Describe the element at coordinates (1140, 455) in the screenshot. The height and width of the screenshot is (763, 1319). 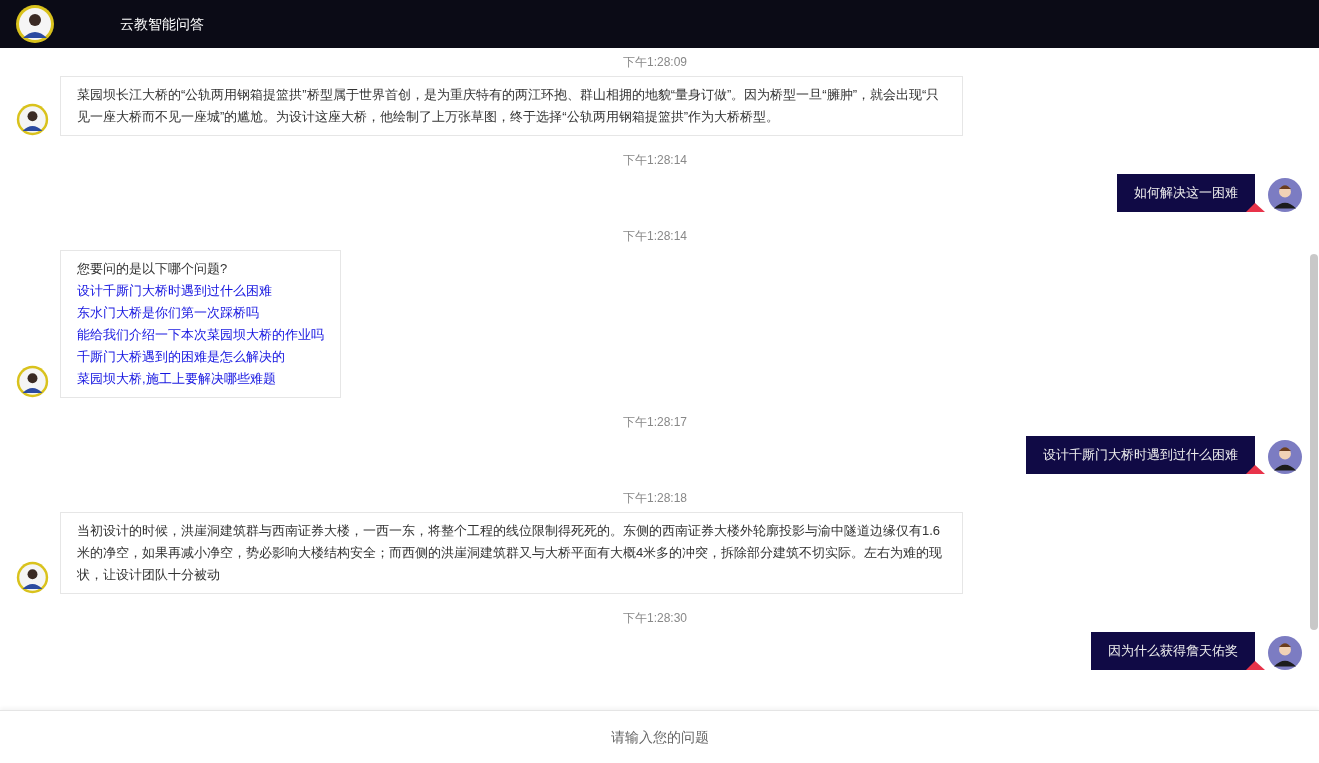
I see `user-message-bubble: 设计千厮门大桥时遇到过什么困难` at that location.